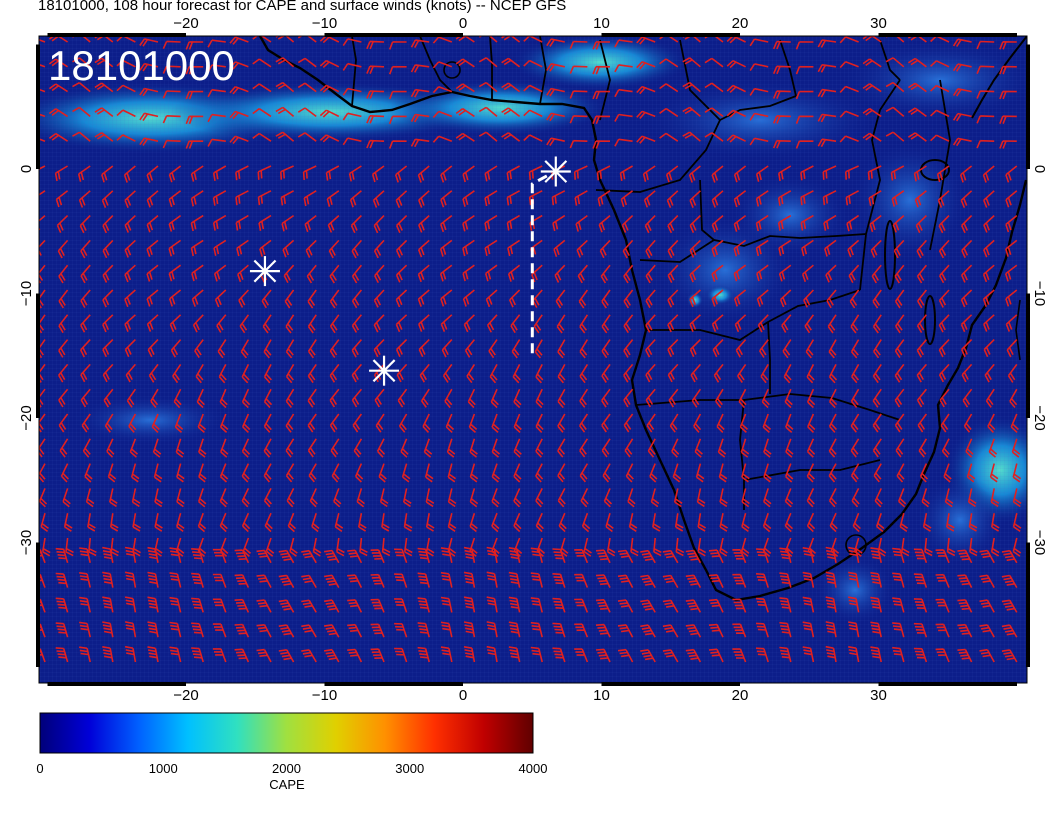  What do you see at coordinates (463, 695) in the screenshot?
I see `longitude-tick-bottom: 0` at bounding box center [463, 695].